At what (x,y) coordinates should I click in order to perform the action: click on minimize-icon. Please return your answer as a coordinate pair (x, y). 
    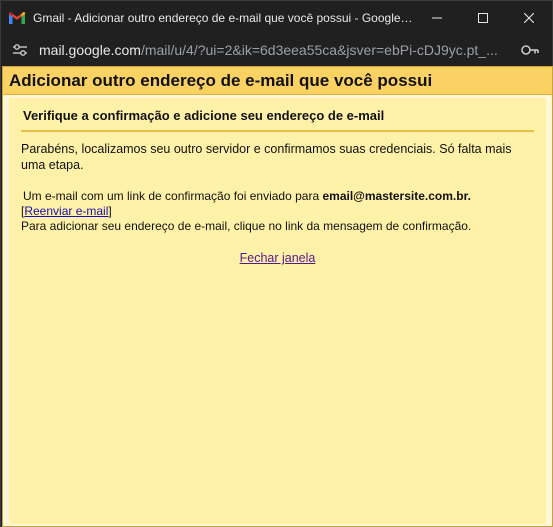
    Looking at the image, I should click on (437, 17).